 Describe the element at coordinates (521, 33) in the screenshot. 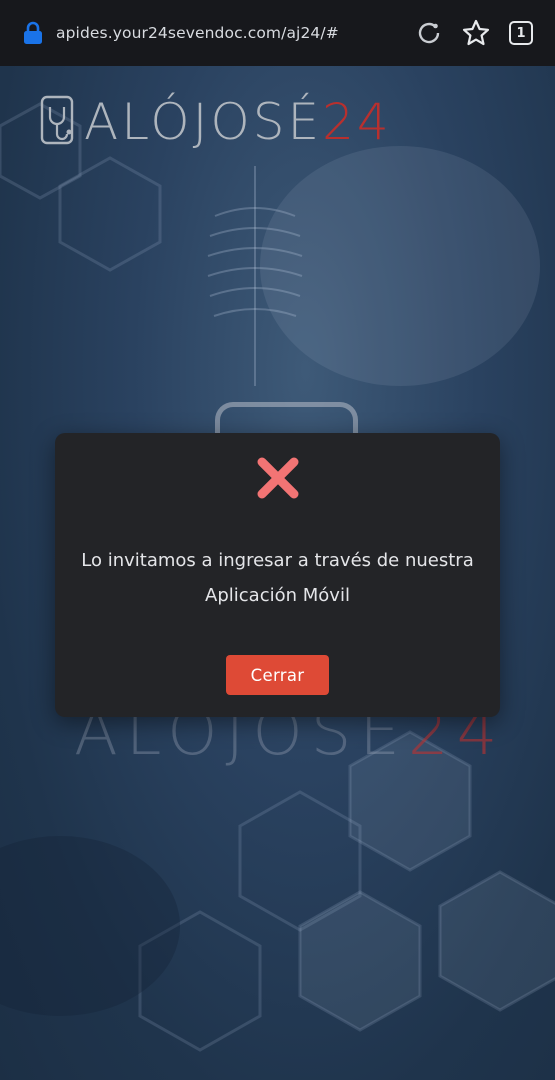

I see `tab-switcher-button: 1` at that location.